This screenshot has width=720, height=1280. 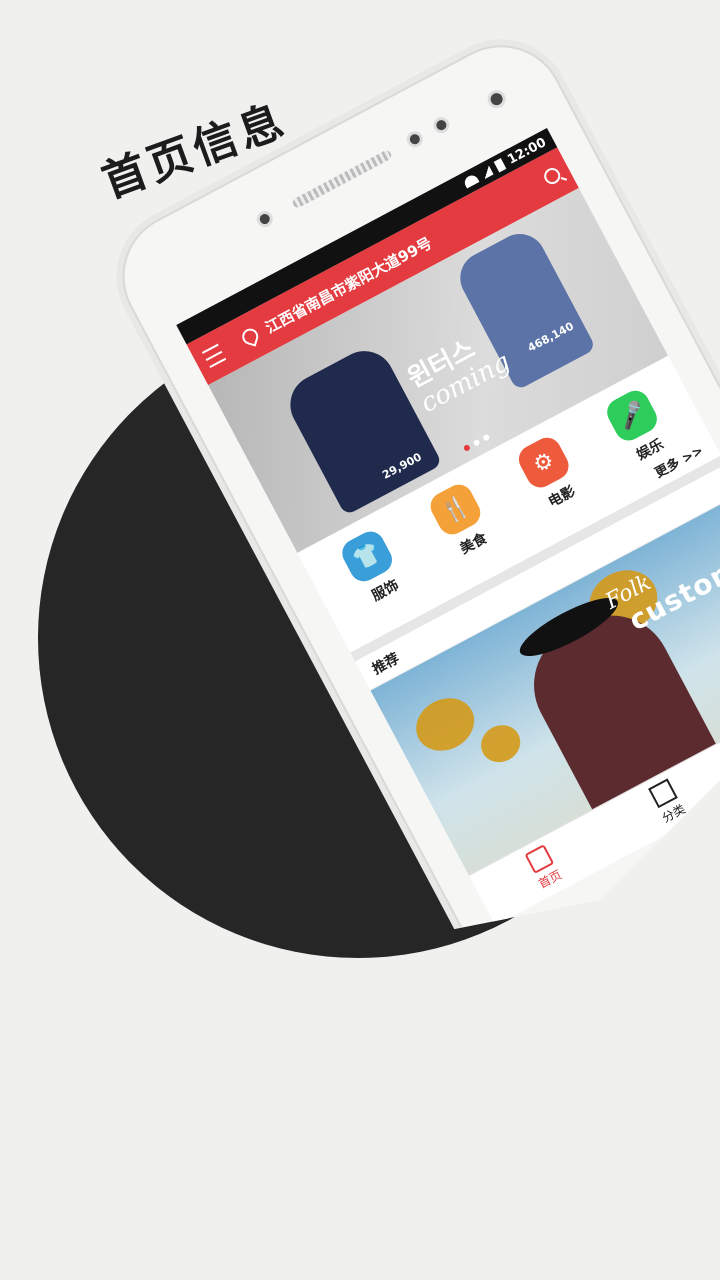 I want to click on search-icon, so click(x=552, y=176).